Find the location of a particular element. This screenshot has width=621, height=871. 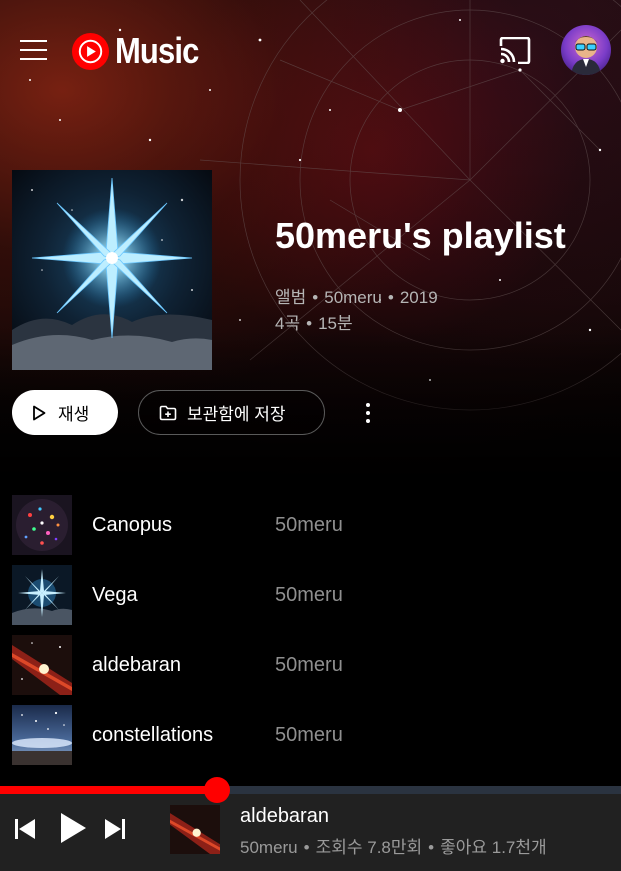

play-button-label: 재생 is located at coordinates (74, 414).